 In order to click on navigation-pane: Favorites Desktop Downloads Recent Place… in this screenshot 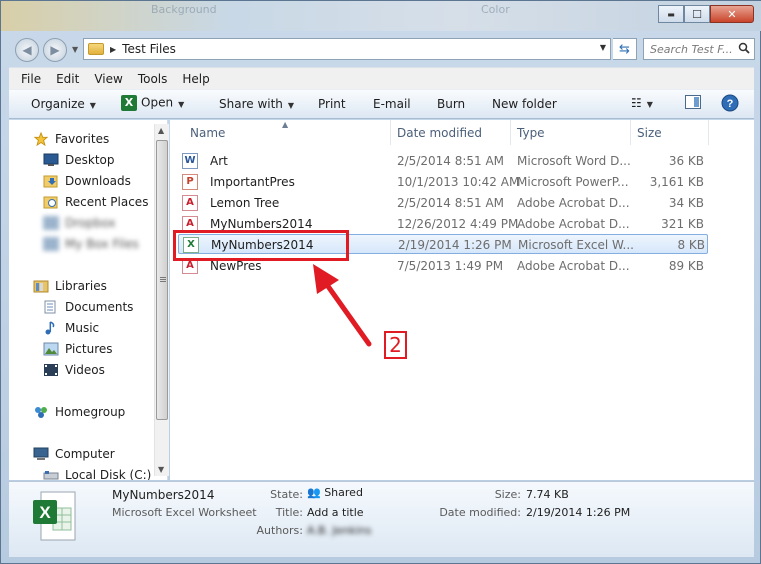, I will do `click(88, 300)`.